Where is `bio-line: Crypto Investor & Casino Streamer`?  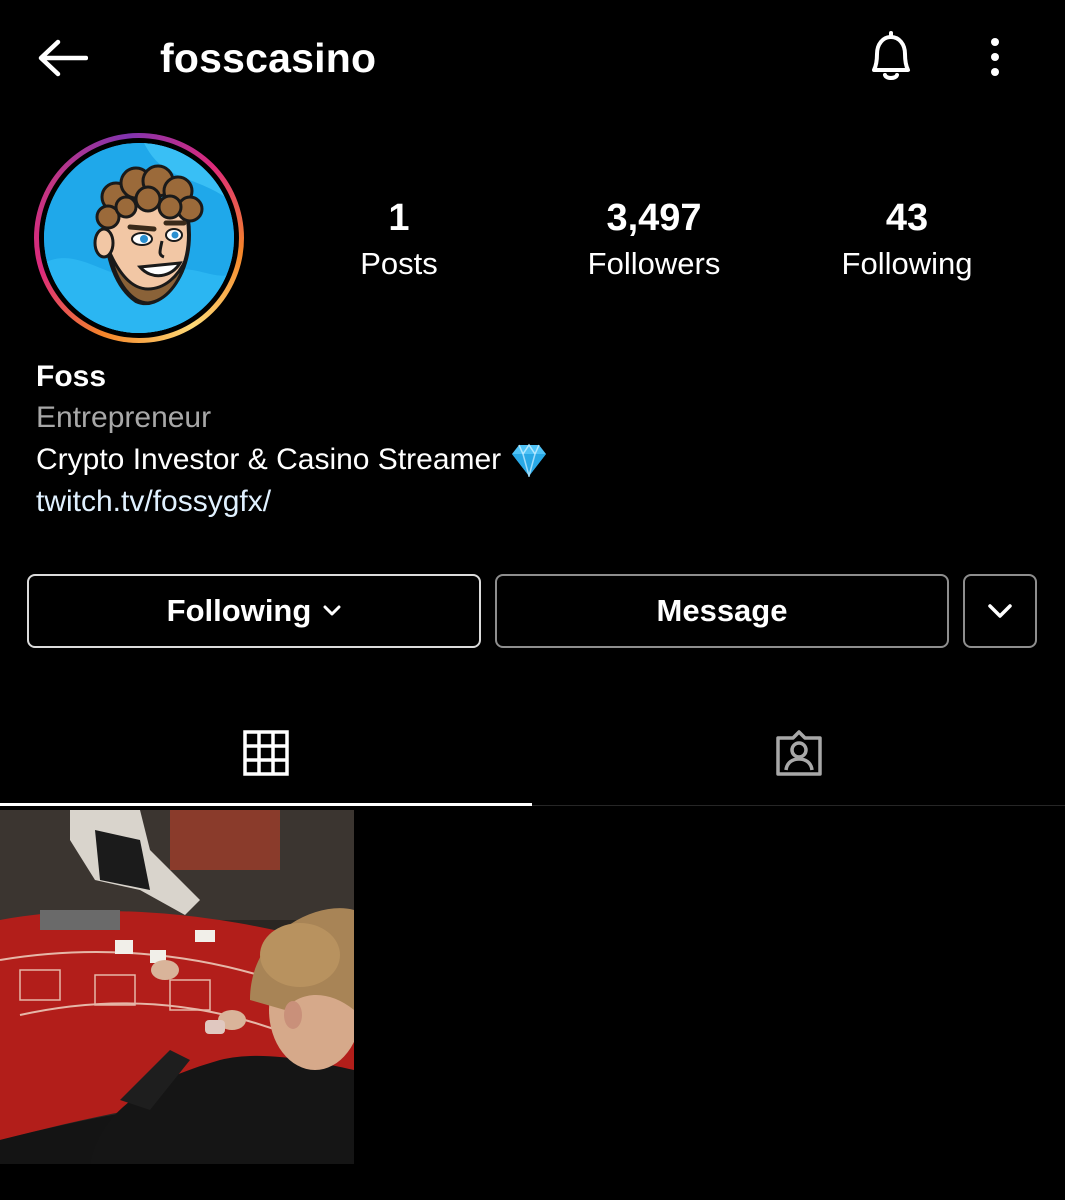 bio-line: Crypto Investor & Casino Streamer is located at coordinates (269, 459).